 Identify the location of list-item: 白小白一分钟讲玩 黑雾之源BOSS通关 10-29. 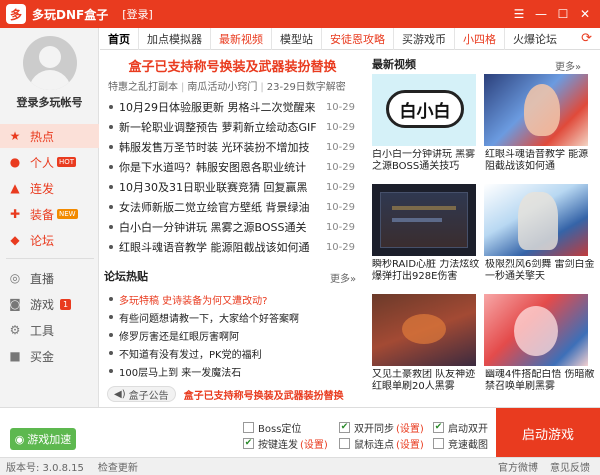
(231, 227).